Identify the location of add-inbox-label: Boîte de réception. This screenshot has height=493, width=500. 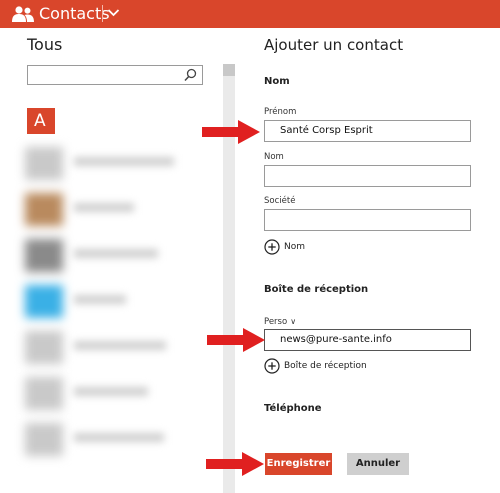
(325, 366).